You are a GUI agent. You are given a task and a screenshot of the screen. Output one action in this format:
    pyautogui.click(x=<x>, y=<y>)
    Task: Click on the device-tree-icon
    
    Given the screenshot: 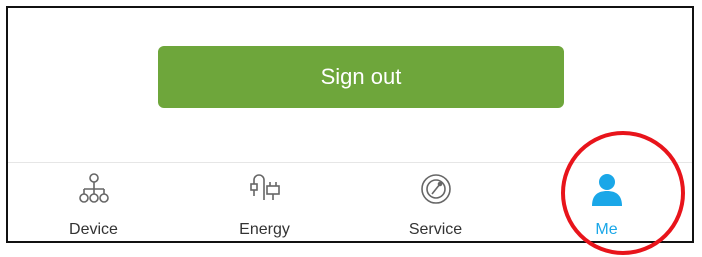 What is the action you would take?
    pyautogui.click(x=94, y=189)
    